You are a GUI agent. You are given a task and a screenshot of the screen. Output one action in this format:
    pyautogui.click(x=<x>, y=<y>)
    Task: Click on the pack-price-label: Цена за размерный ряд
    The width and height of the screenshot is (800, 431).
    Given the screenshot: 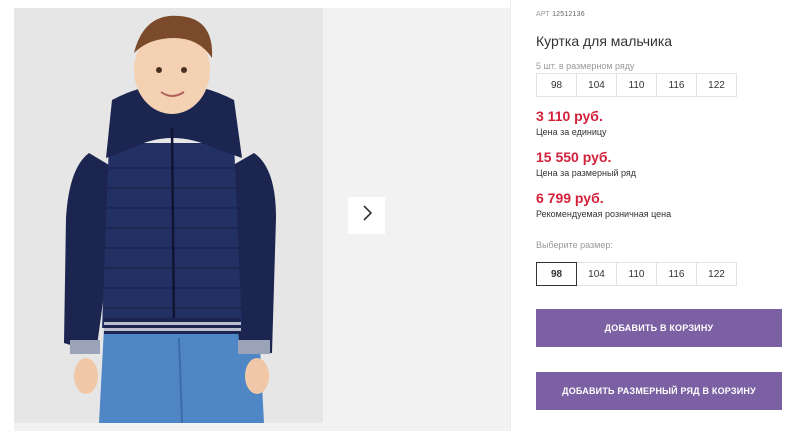 What is the action you would take?
    pyautogui.click(x=586, y=173)
    